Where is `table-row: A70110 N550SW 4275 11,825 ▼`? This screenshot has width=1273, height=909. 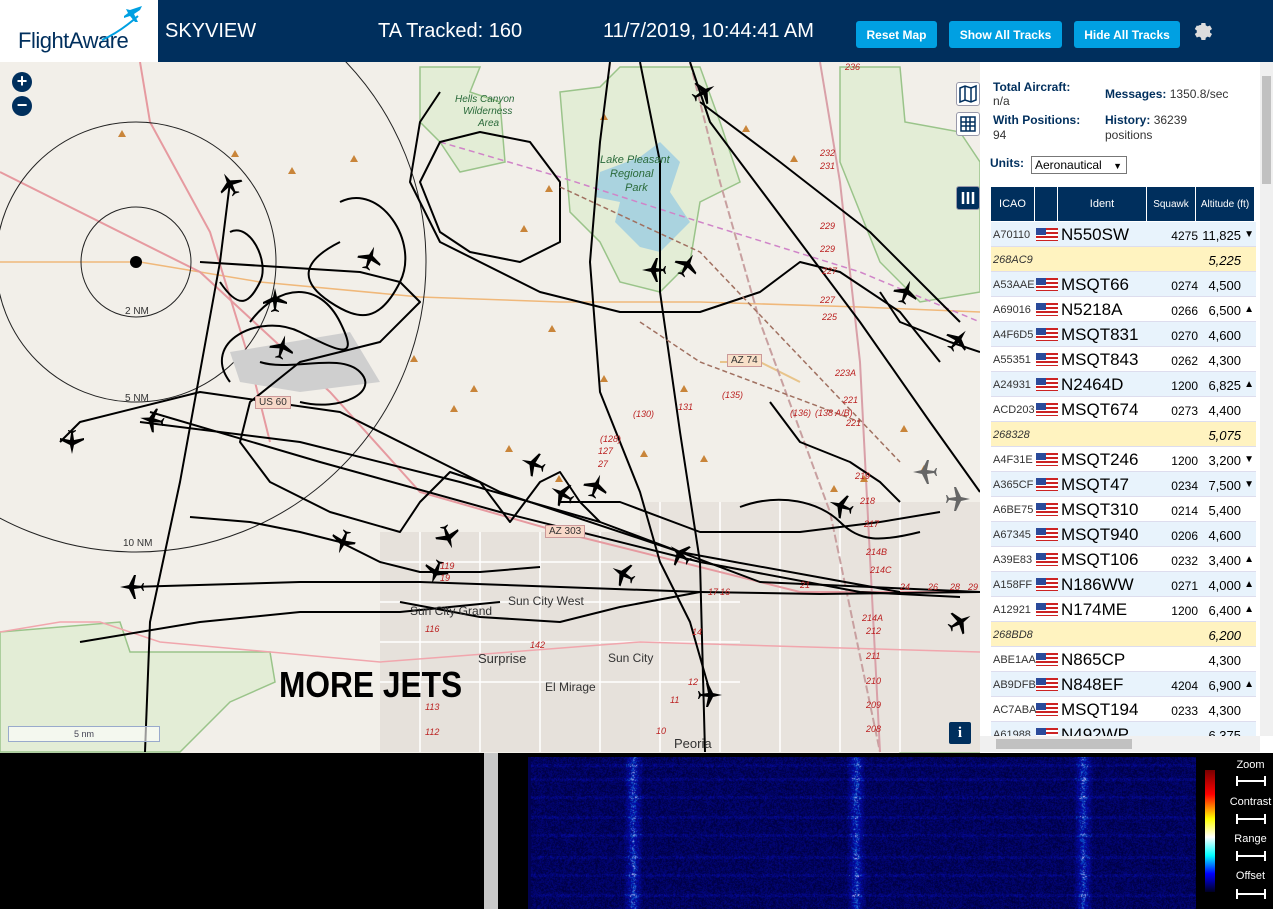
table-row: A70110 N550SW 4275 11,825 ▼ is located at coordinates (1123, 234).